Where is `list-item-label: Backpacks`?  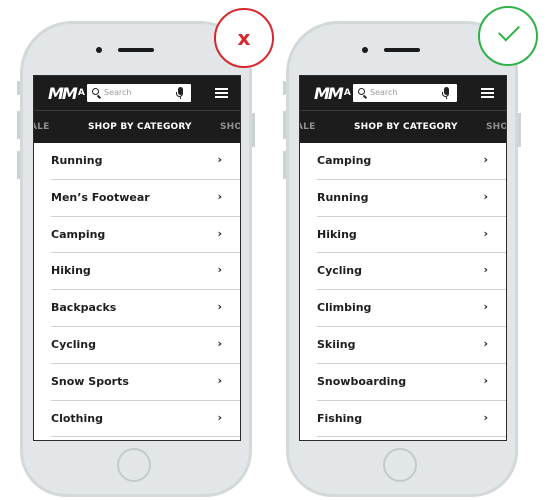
list-item-label: Backpacks is located at coordinates (84, 308).